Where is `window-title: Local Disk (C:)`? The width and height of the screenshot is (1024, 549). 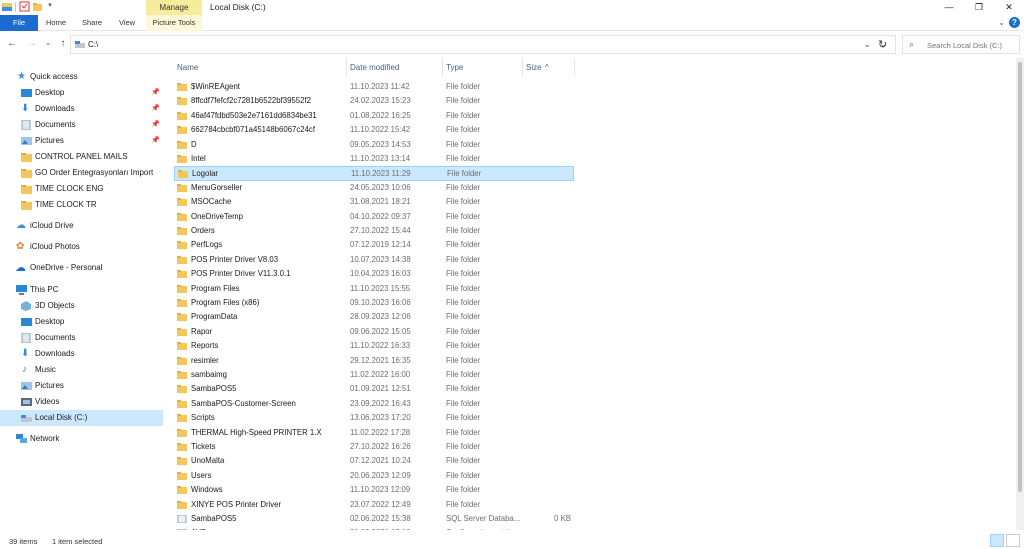
window-title: Local Disk (C:) is located at coordinates (238, 7).